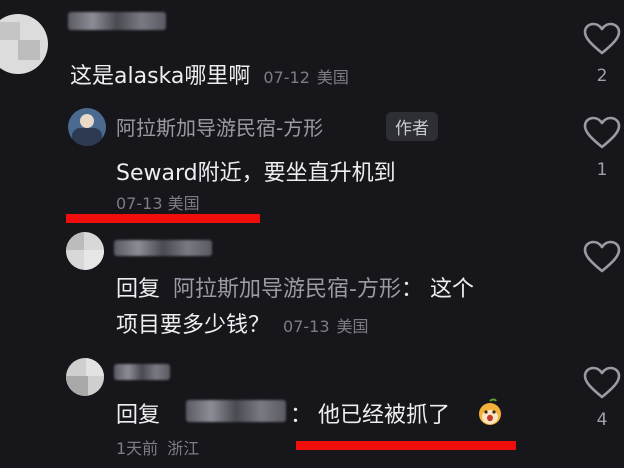  What do you see at coordinates (352, 326) in the screenshot?
I see `reply-location: 美国` at bounding box center [352, 326].